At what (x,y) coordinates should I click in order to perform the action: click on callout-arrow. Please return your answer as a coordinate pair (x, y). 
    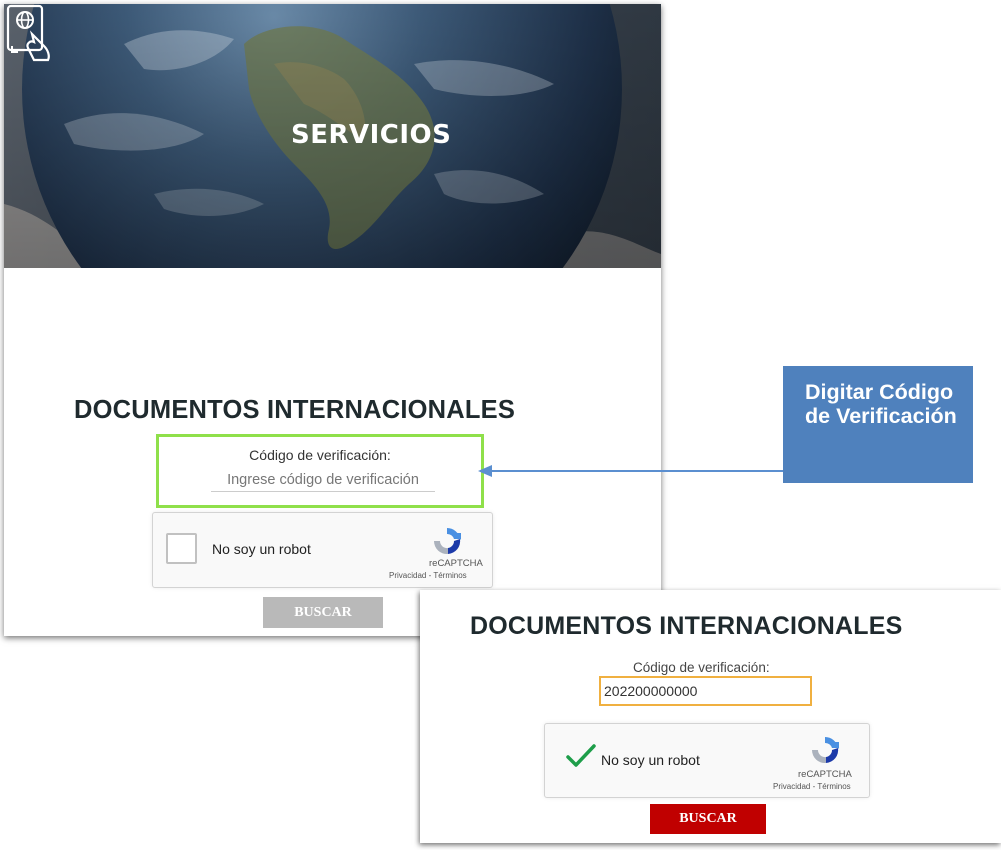
    Looking at the image, I should click on (631, 471).